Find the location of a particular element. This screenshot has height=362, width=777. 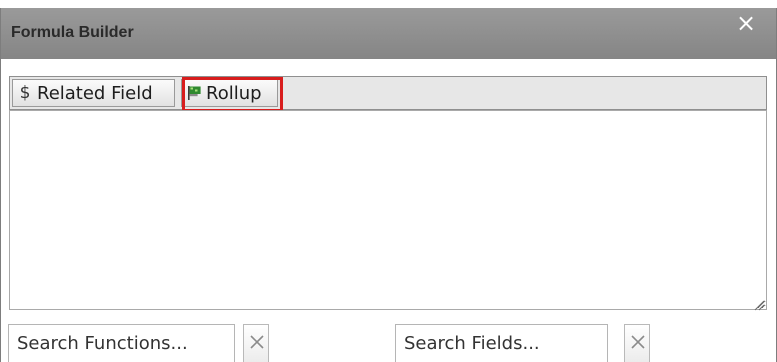

dollar-icon: $ is located at coordinates (25, 93).